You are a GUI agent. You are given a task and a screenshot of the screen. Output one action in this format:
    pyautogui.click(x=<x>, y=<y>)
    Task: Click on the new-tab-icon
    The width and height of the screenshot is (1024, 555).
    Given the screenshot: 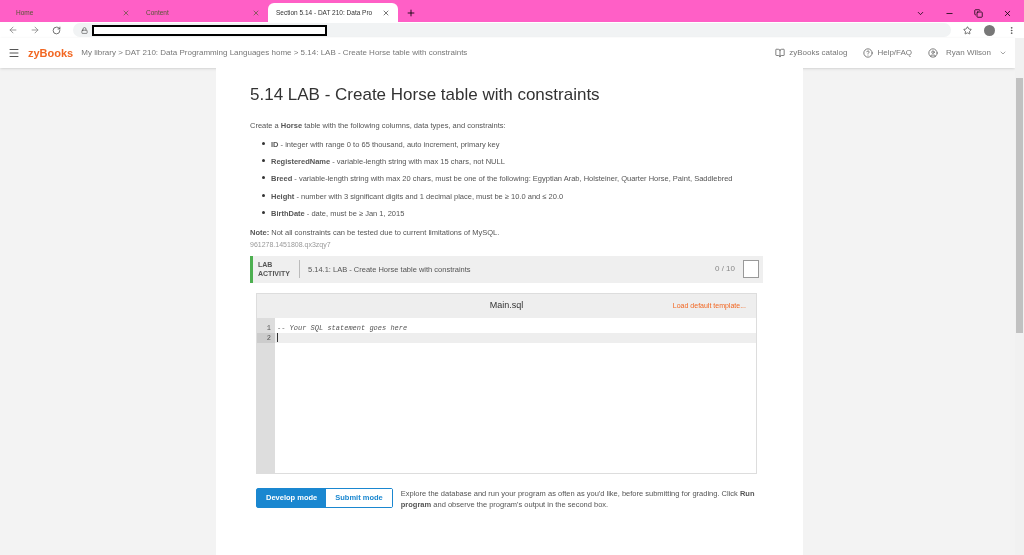 What is the action you would take?
    pyautogui.click(x=411, y=13)
    